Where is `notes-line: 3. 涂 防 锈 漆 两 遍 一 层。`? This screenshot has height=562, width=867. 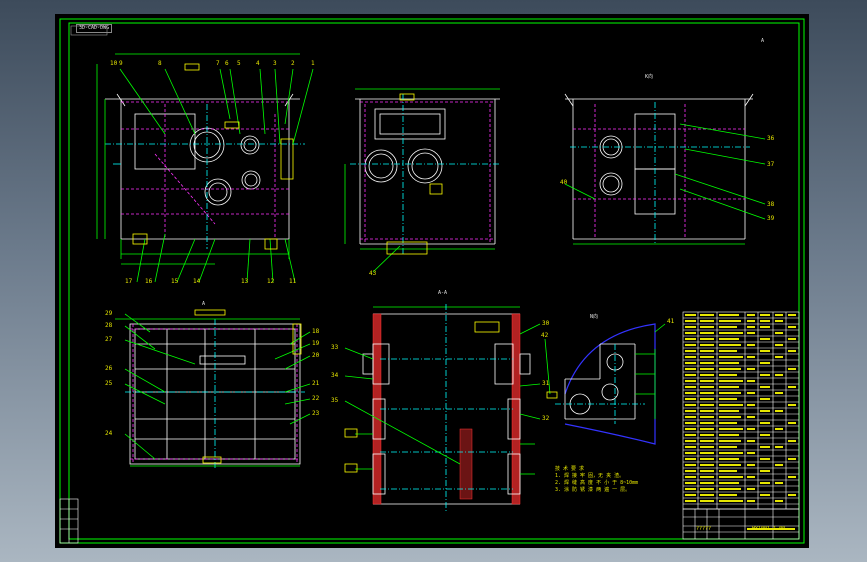
notes-line: 3. 涂 防 锈 漆 两 遍 一 层。 is located at coordinates (593, 490).